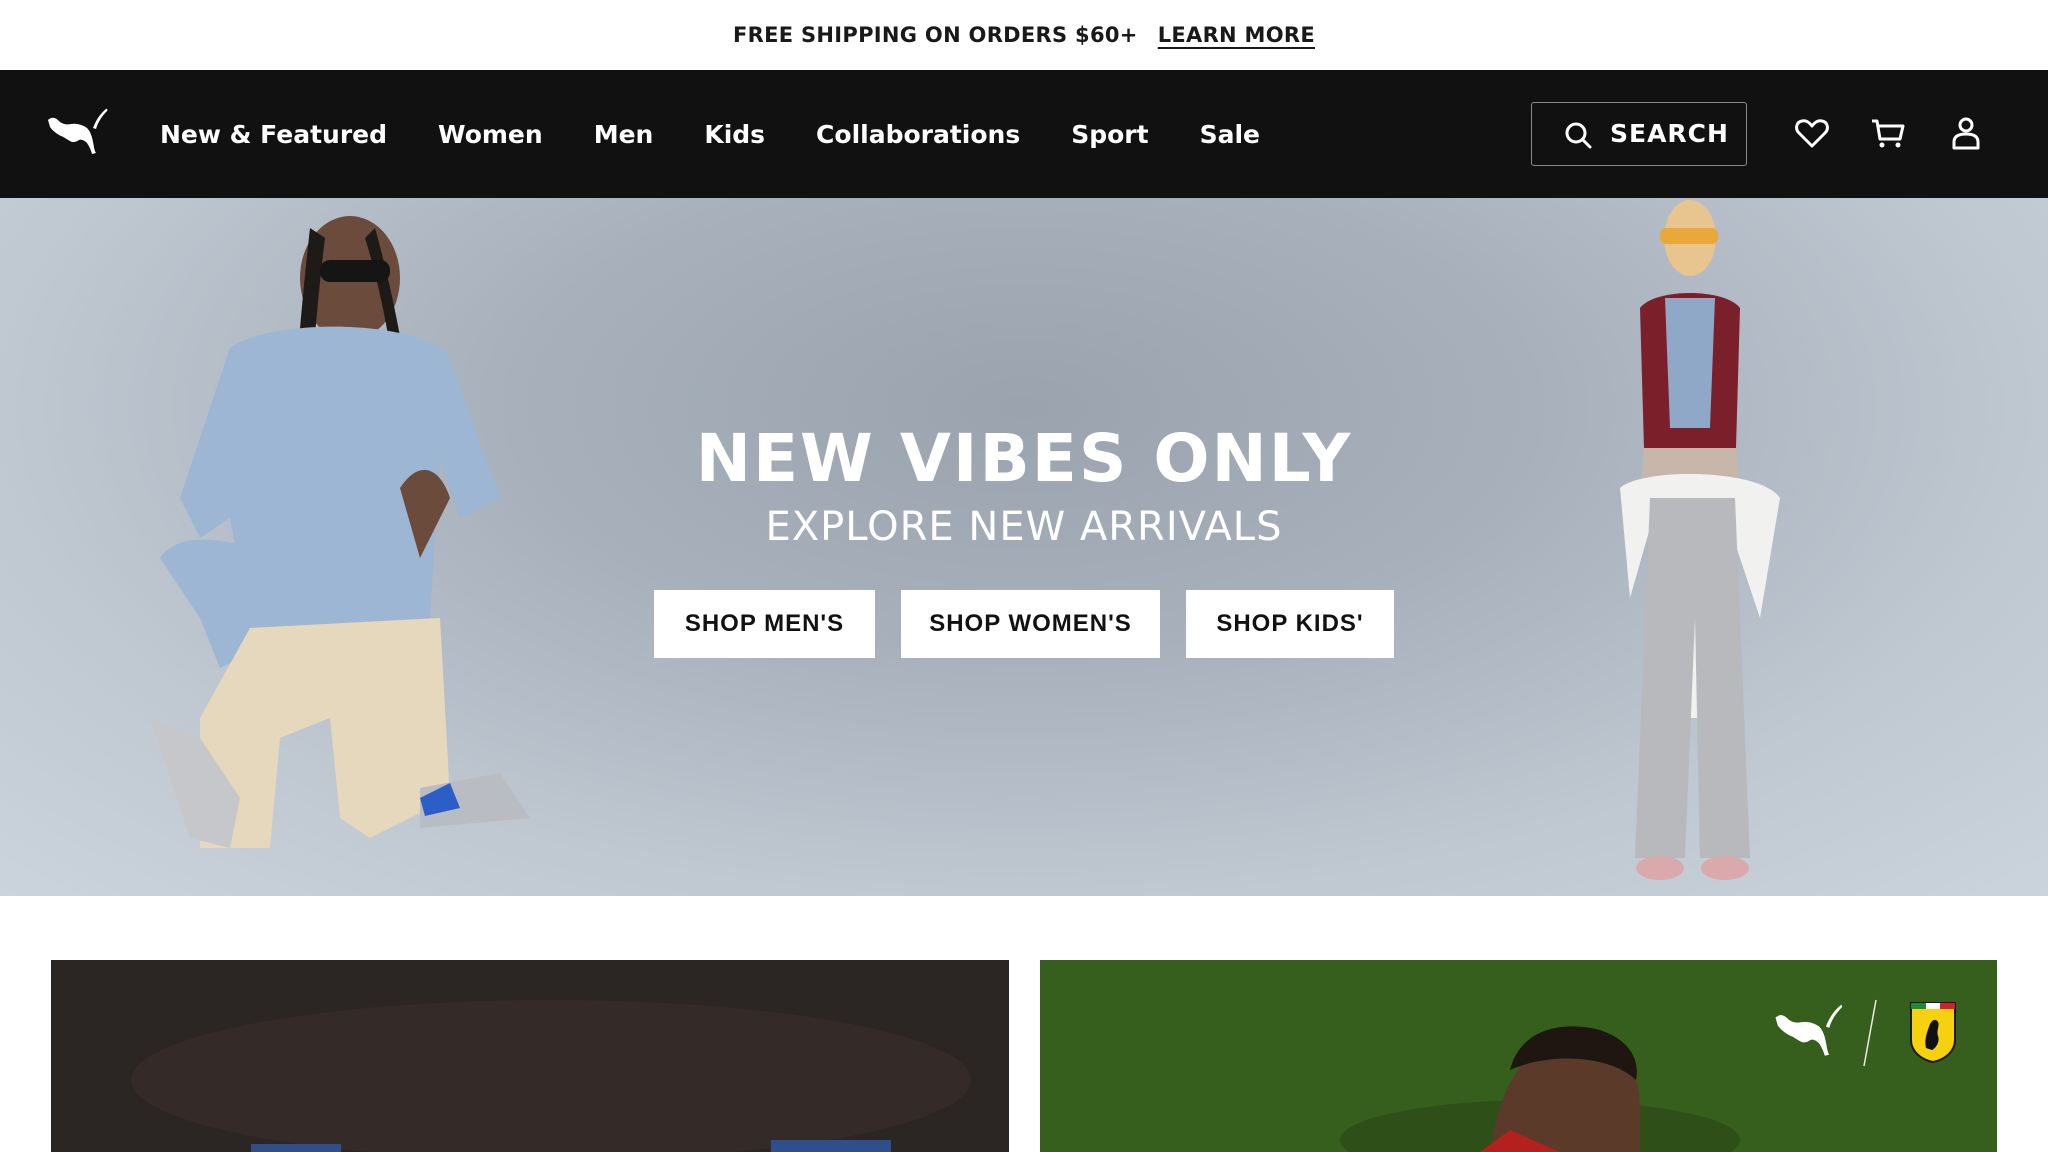 The width and height of the screenshot is (2048, 1152). What do you see at coordinates (1109, 134) in the screenshot?
I see `nav-item-sport: Sport` at bounding box center [1109, 134].